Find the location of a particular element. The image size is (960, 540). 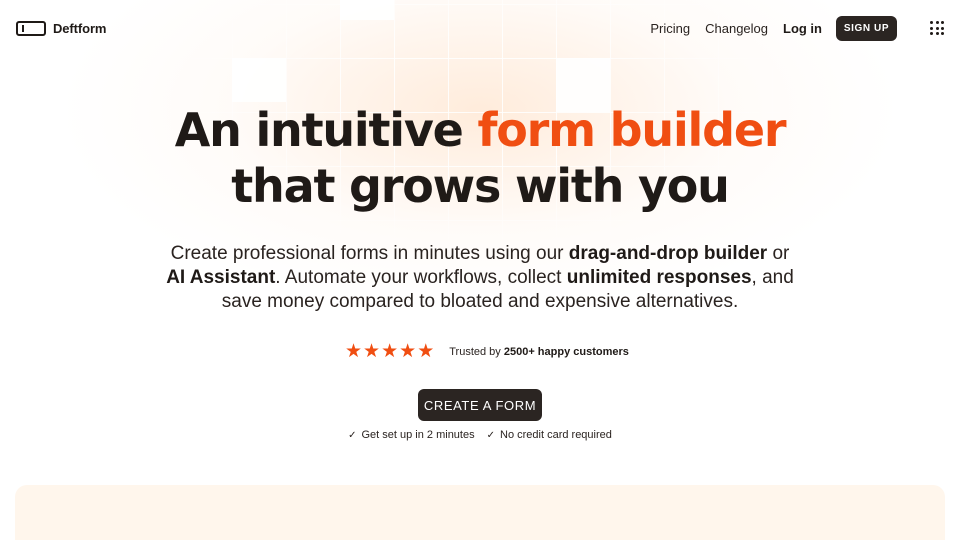

sub-text: , and is located at coordinates (772, 277).